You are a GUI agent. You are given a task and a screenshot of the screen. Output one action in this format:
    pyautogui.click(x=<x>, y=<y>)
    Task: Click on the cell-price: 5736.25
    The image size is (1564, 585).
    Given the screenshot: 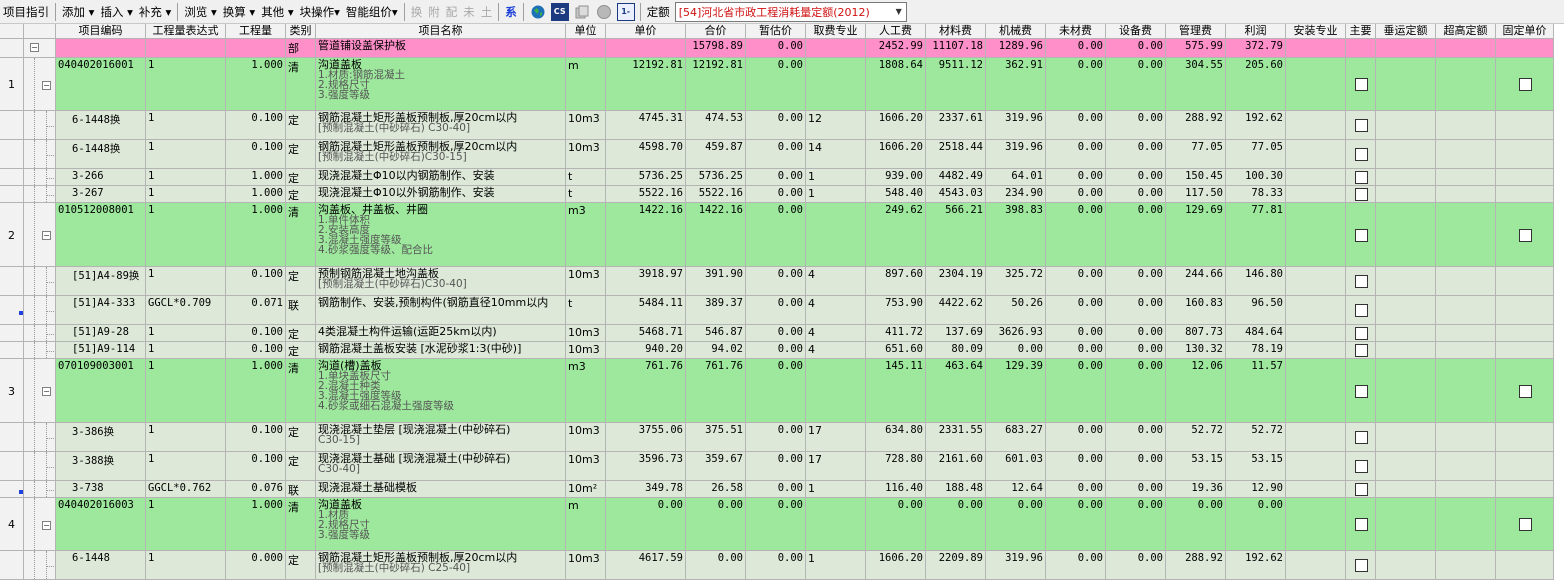 What is the action you would take?
    pyautogui.click(x=646, y=177)
    